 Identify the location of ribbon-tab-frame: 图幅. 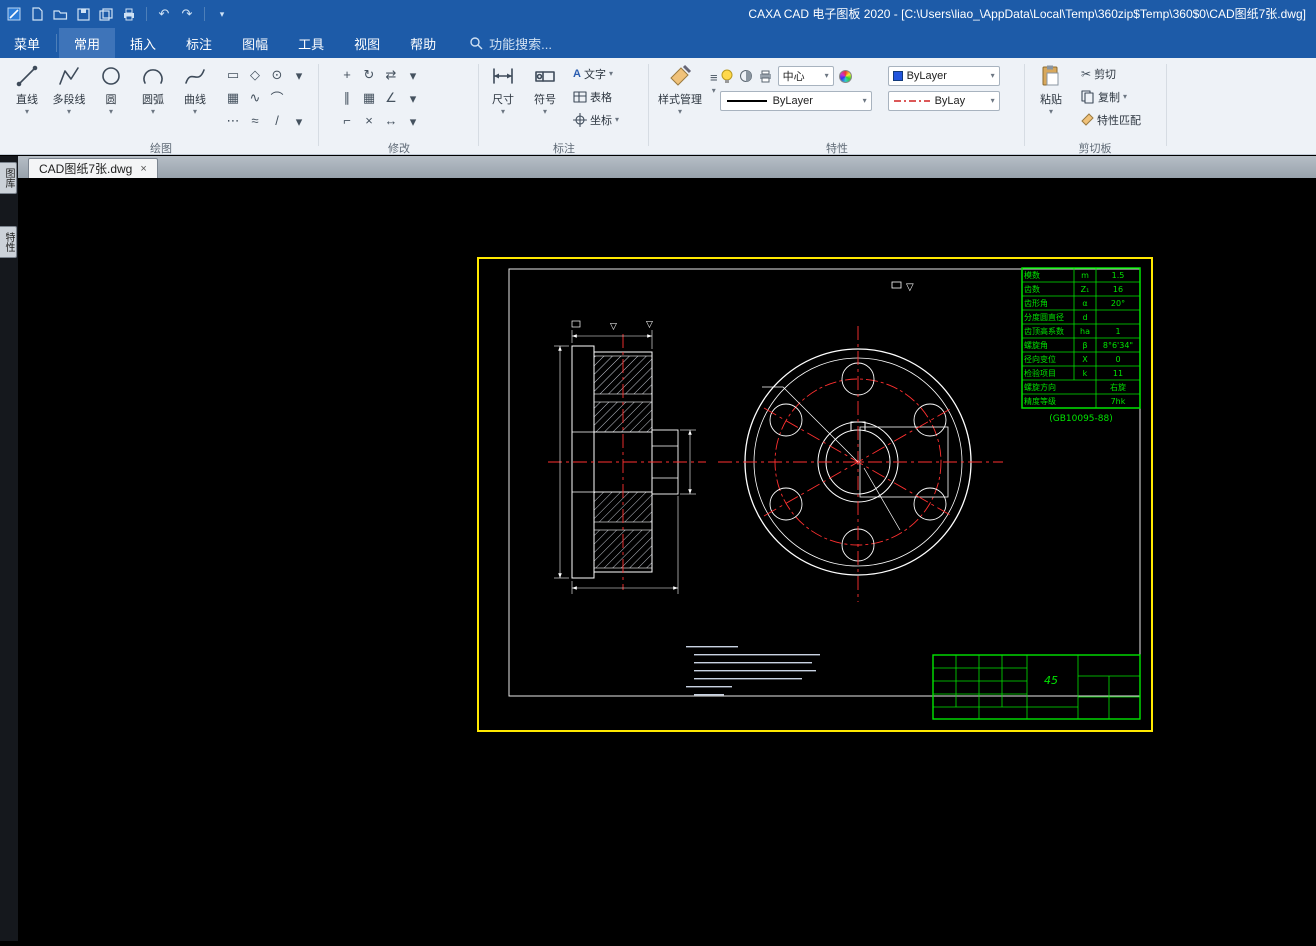
(255, 43).